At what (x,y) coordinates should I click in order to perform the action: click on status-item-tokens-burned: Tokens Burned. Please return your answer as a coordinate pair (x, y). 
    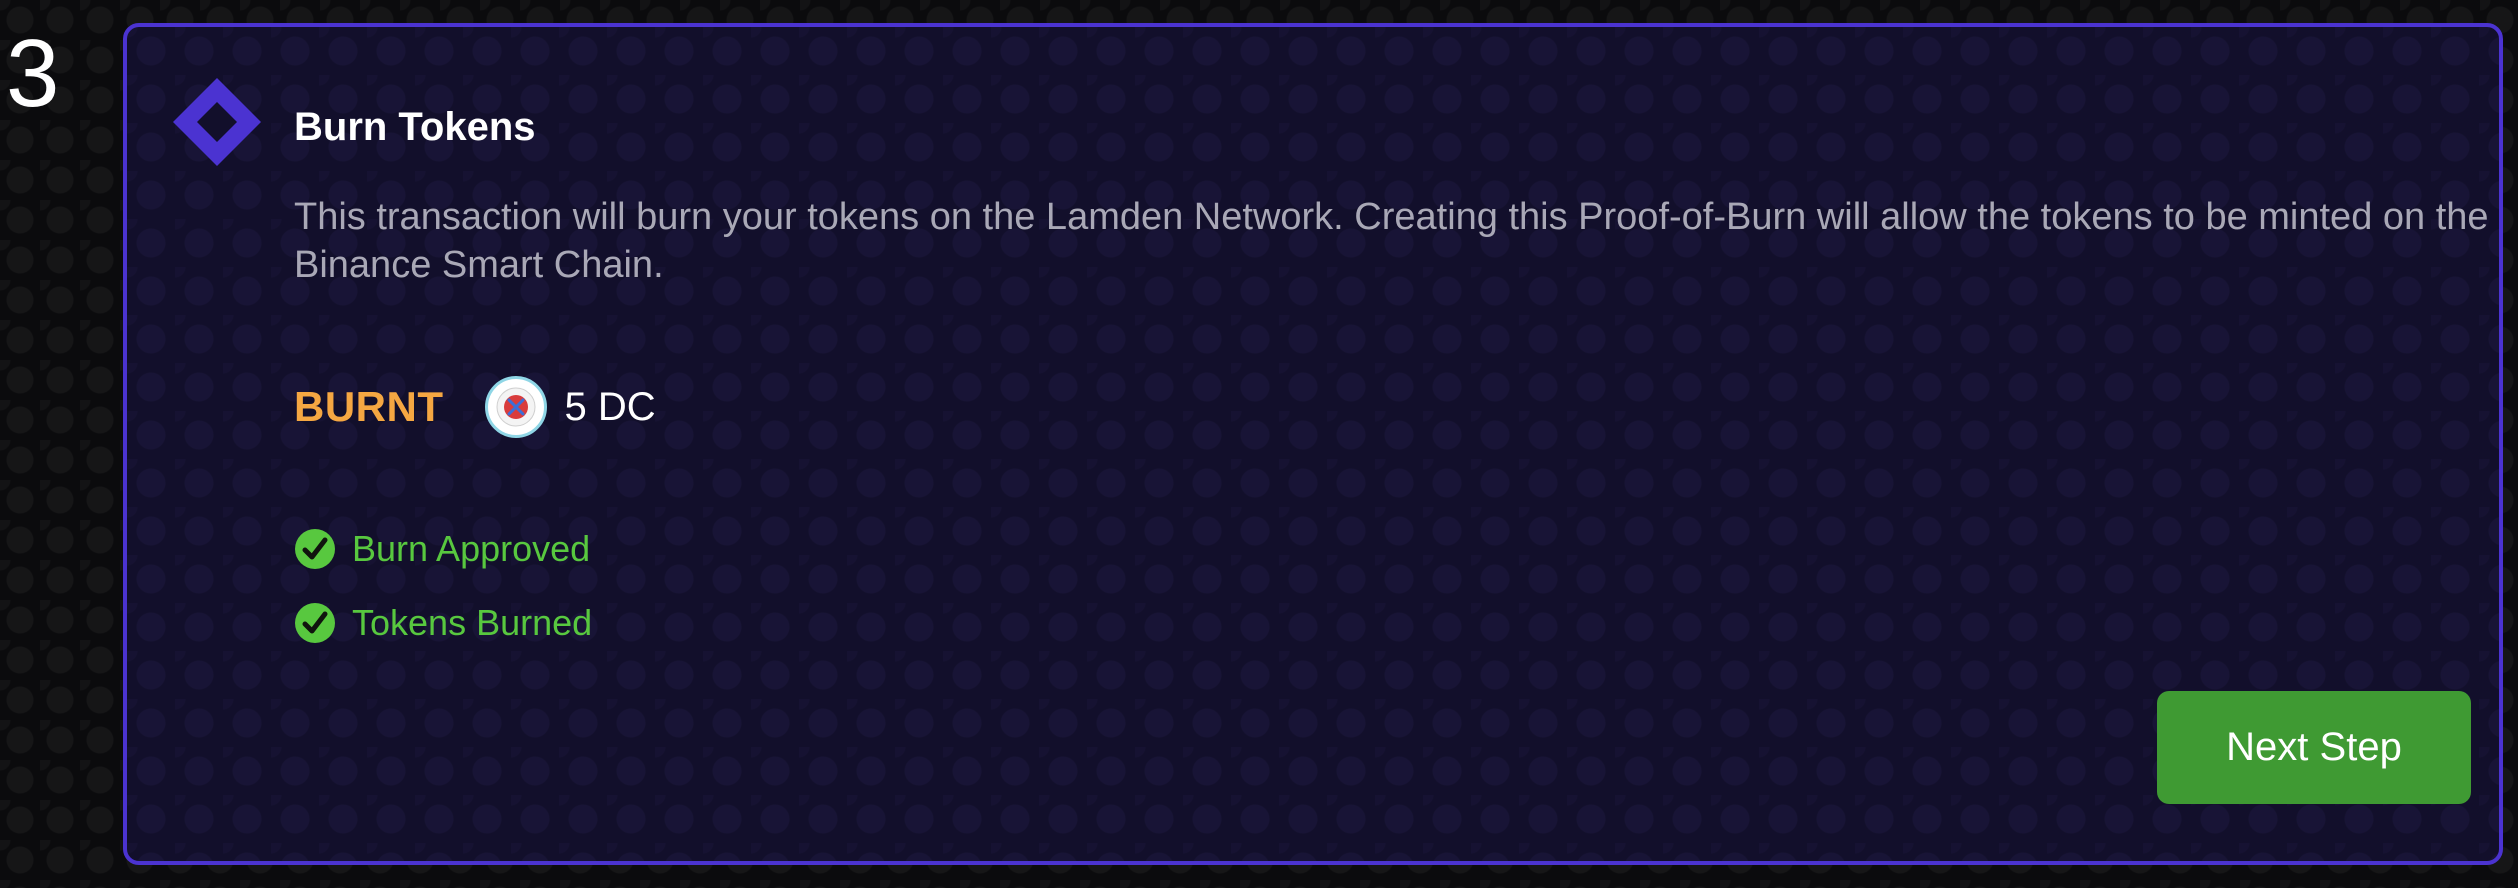
    Looking at the image, I should click on (443, 623).